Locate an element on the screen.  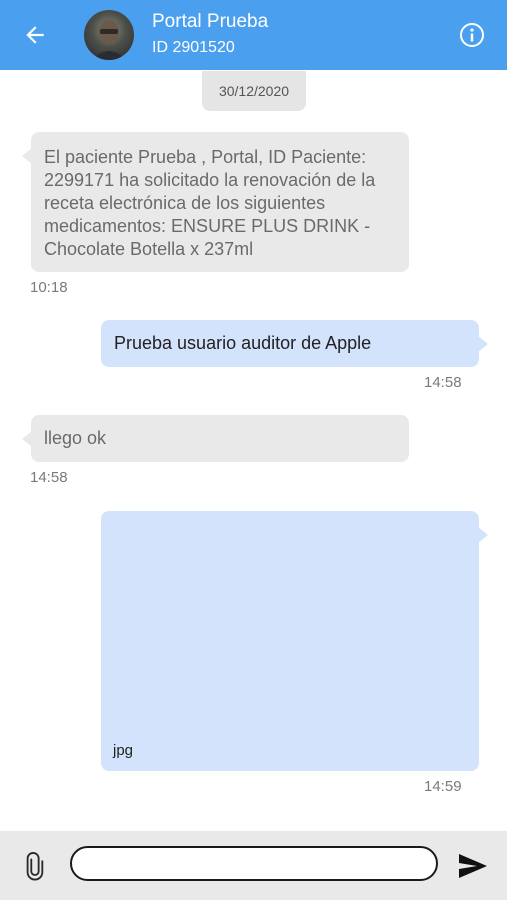
attachment-label: jpg is located at coordinates (123, 750).